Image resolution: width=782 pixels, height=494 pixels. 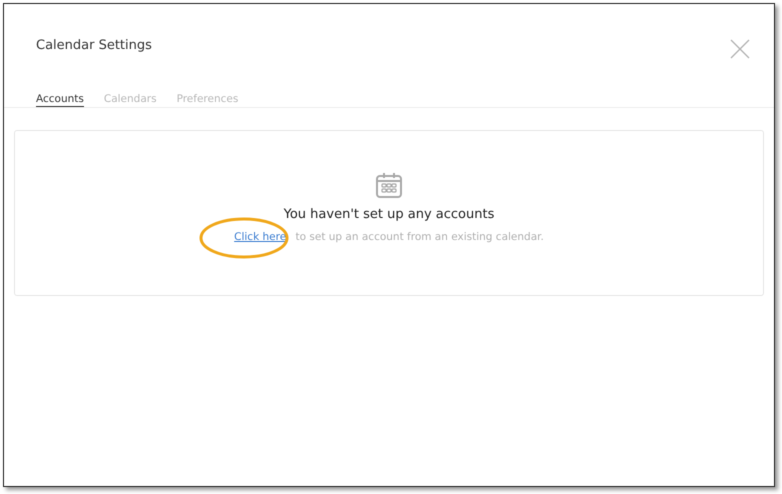 I want to click on setup-hint-text: to set up an account from an existing calendar., so click(x=420, y=237).